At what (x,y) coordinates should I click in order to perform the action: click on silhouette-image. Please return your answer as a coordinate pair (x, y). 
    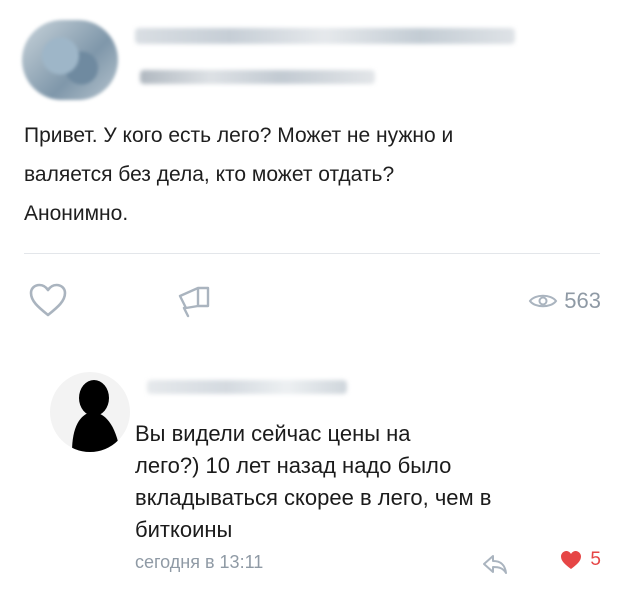
    Looking at the image, I should click on (96, 416).